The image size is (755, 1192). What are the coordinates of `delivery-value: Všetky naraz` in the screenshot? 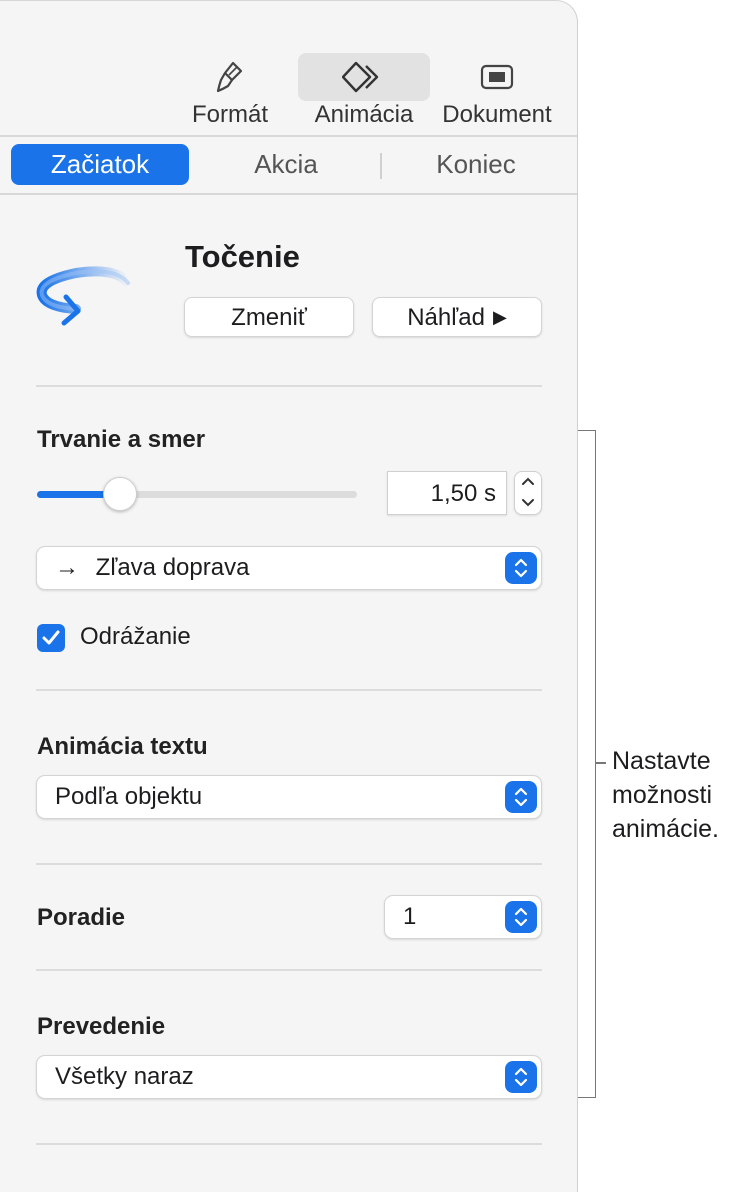 It's located at (124, 1076).